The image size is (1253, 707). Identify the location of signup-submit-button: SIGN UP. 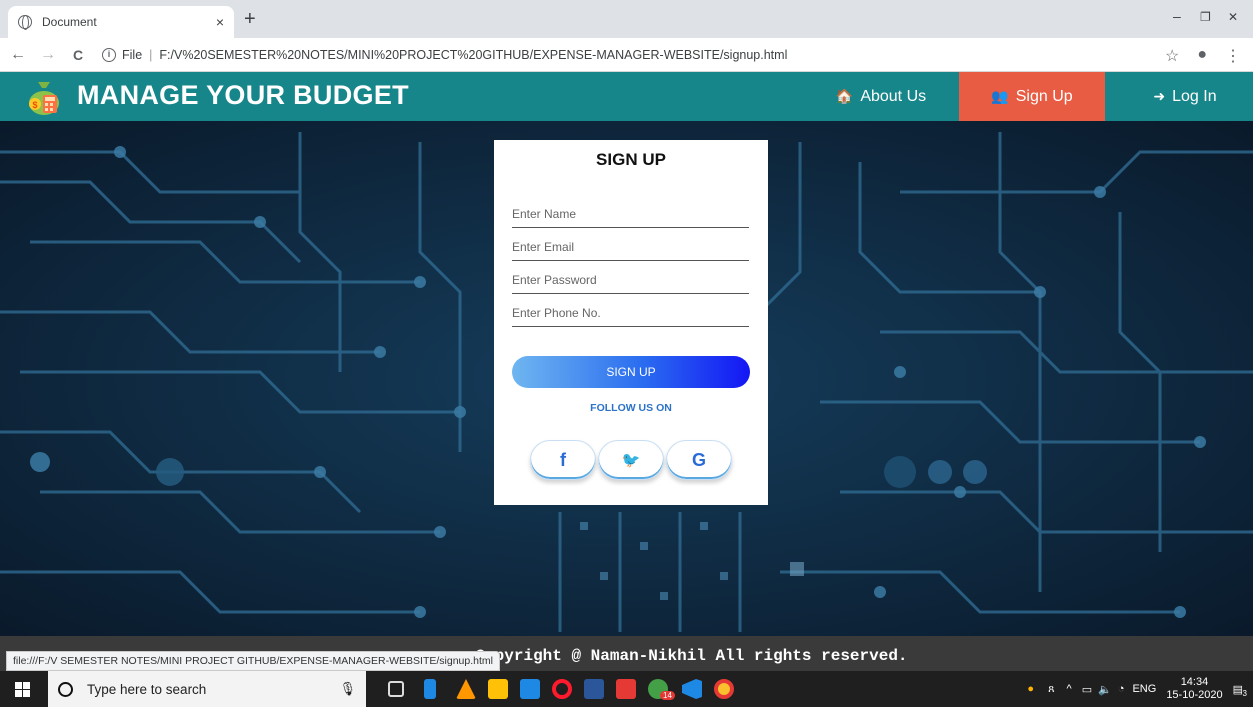
(631, 372).